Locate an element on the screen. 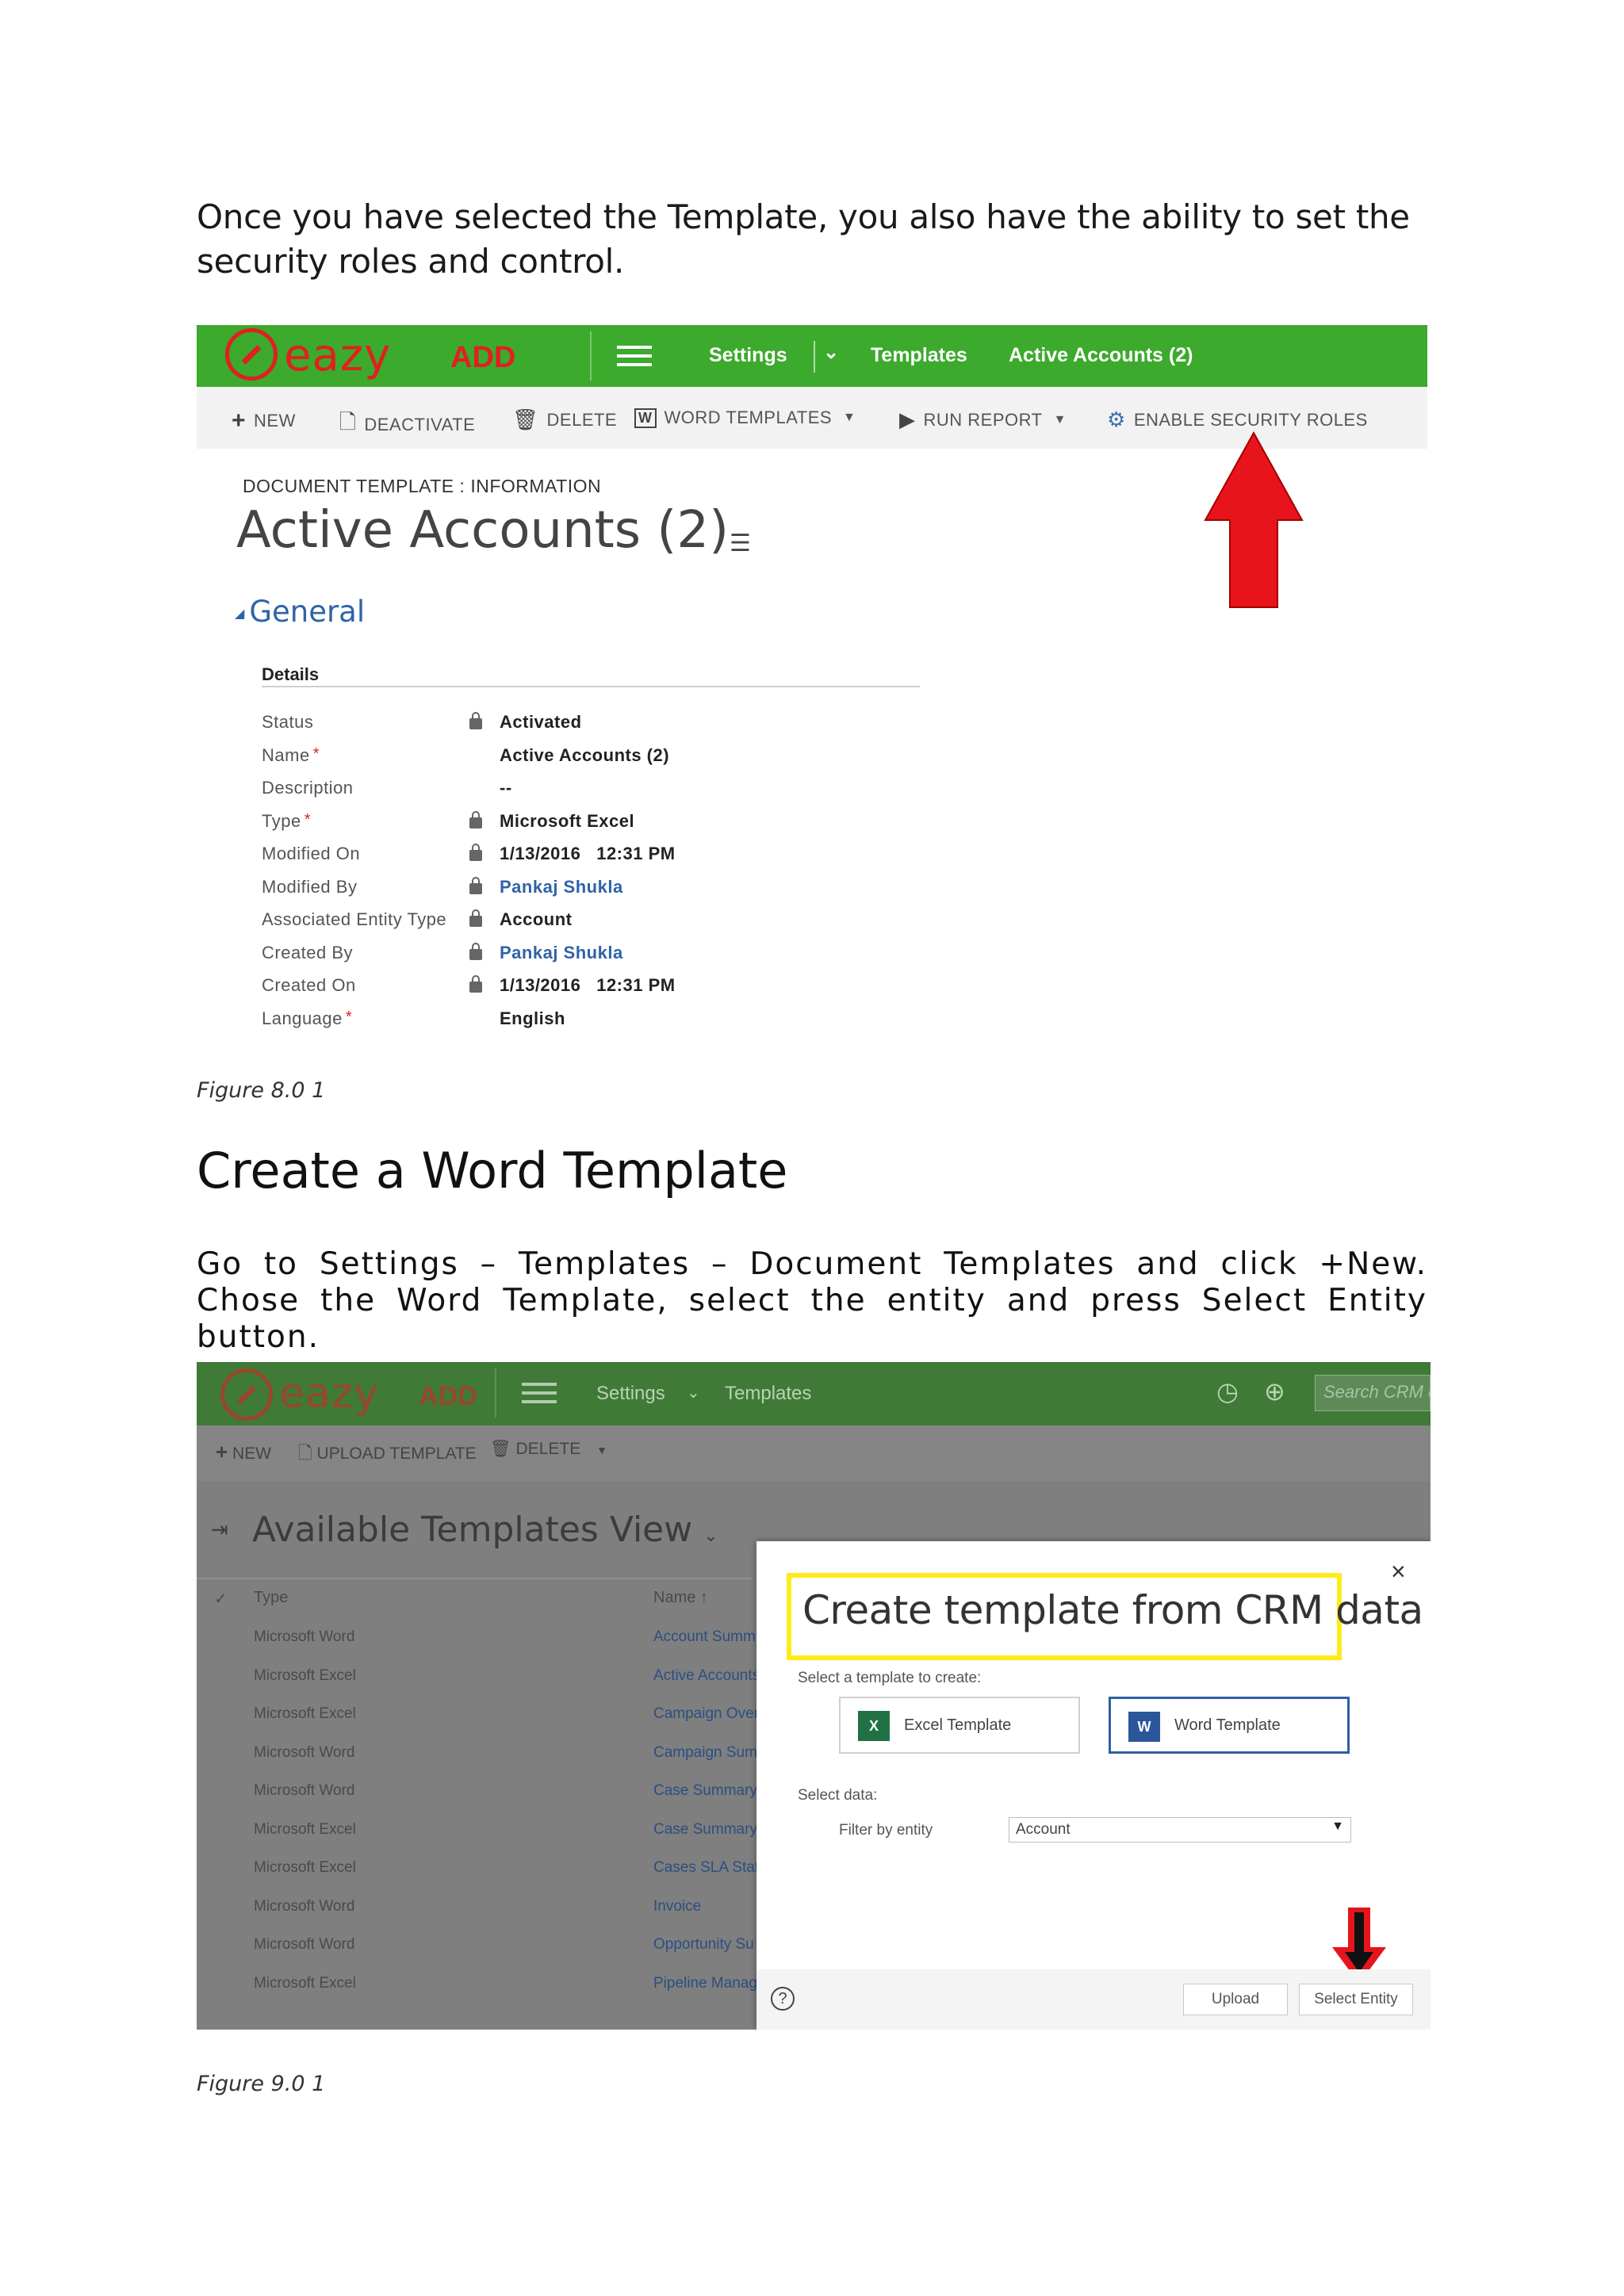  deactivate-button: 🗋 DEACTIVATE is located at coordinates (407, 425).